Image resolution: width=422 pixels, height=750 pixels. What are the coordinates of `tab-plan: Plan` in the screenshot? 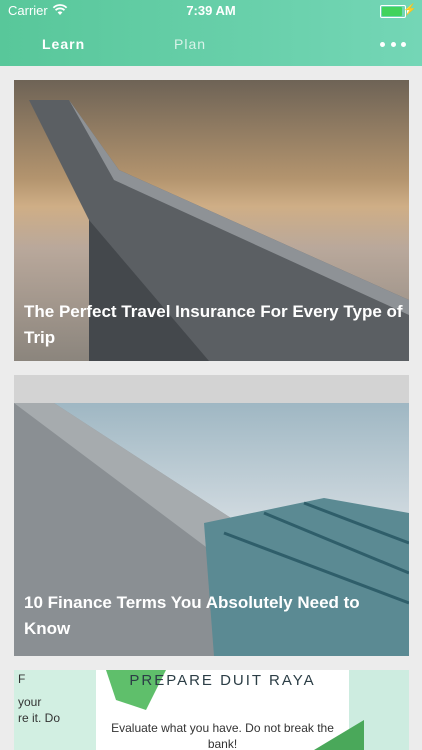 It's located at (190, 44).